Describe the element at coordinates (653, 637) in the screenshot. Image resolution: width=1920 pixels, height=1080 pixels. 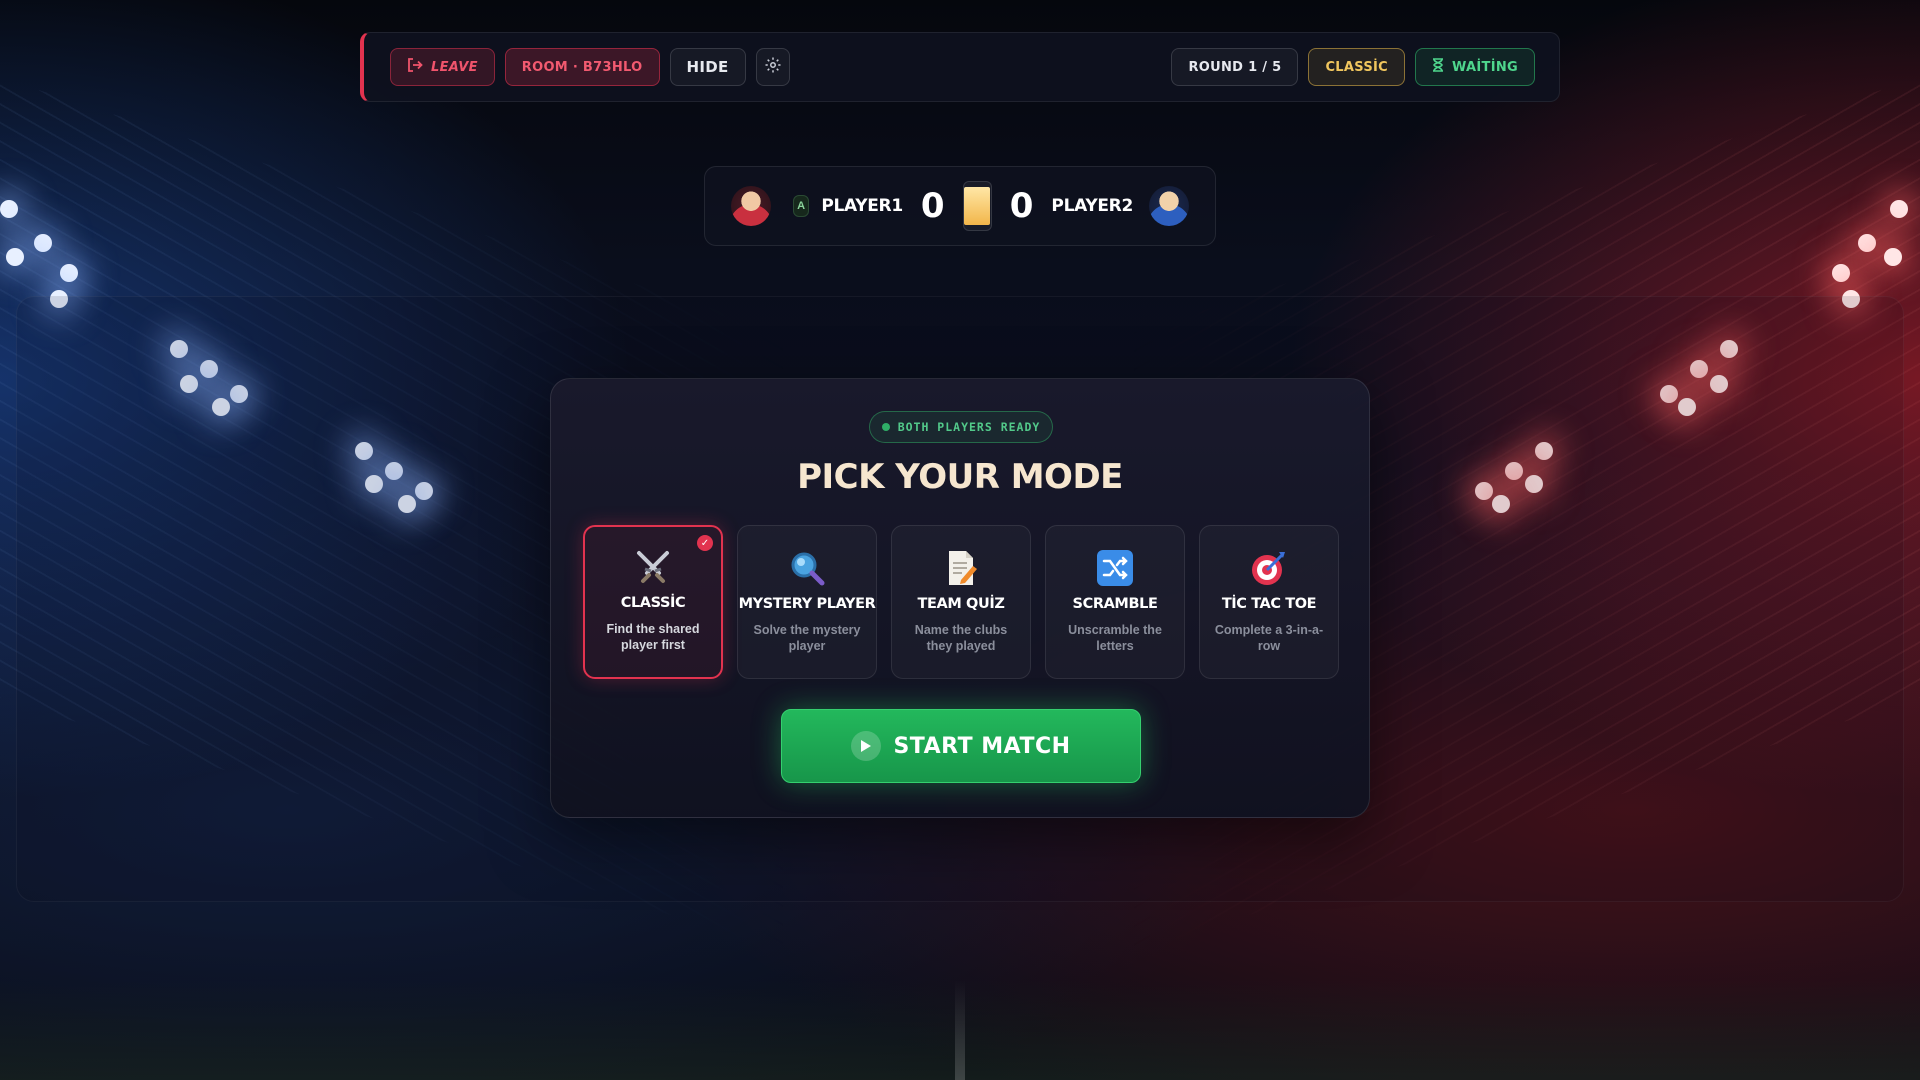
I see `mode-desc: Find the shared player first` at that location.